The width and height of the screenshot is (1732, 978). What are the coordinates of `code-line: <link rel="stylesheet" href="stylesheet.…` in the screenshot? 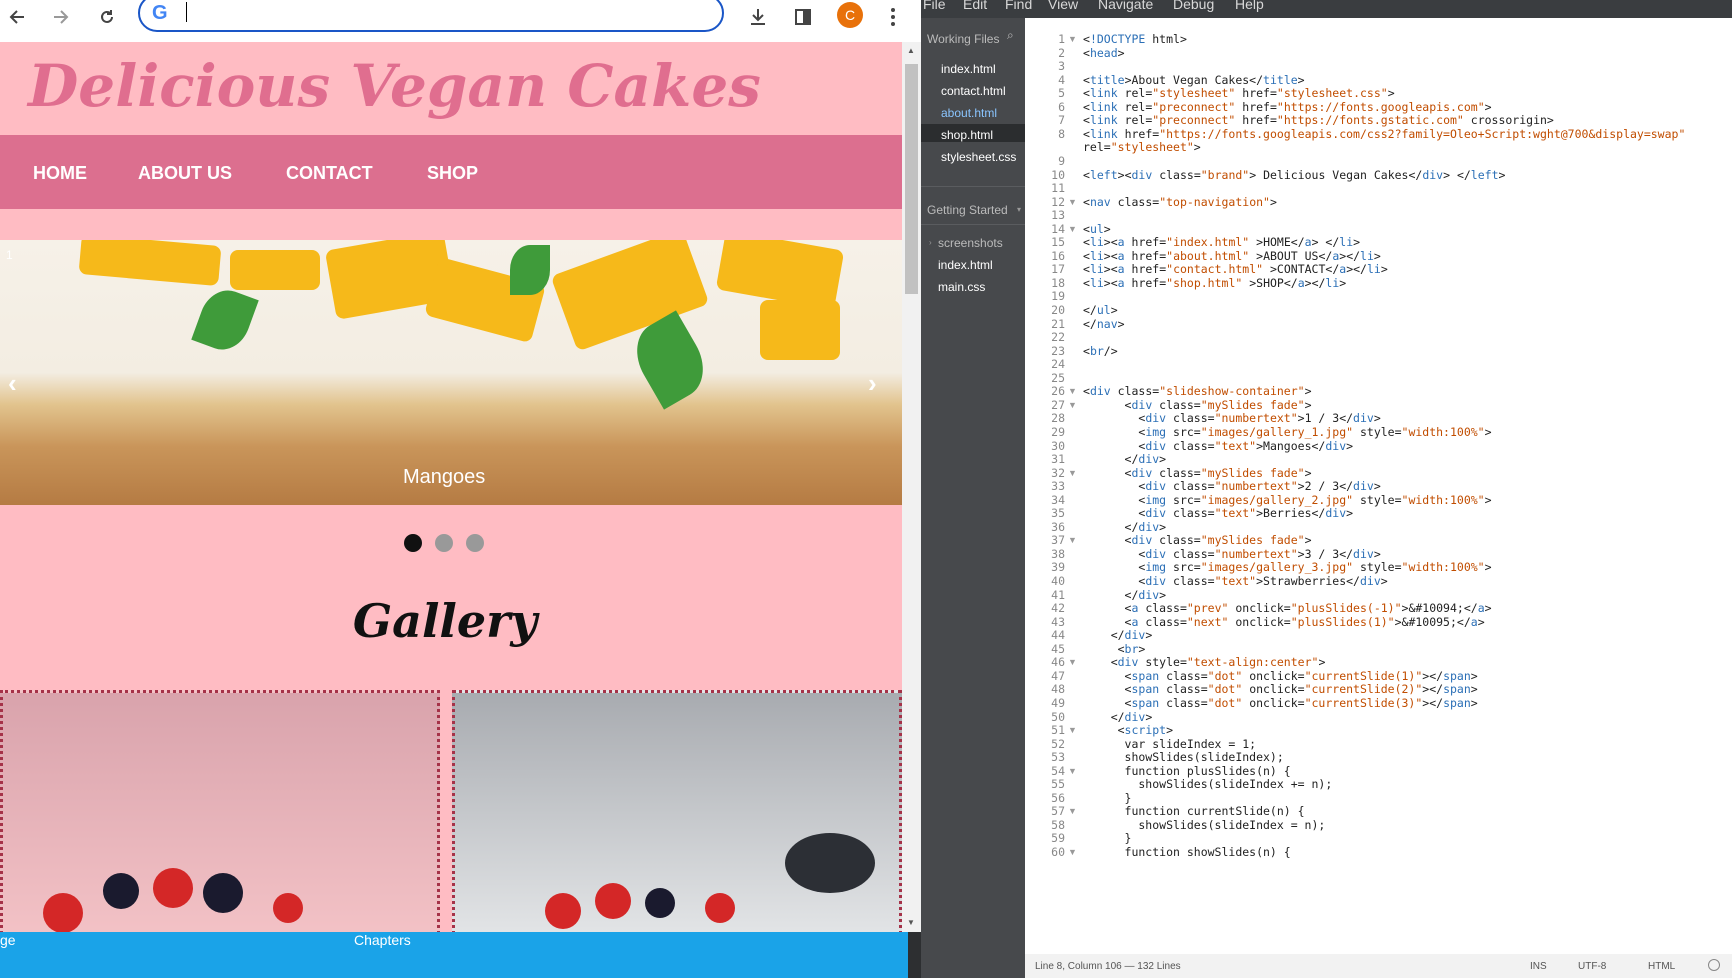 It's located at (1239, 93).